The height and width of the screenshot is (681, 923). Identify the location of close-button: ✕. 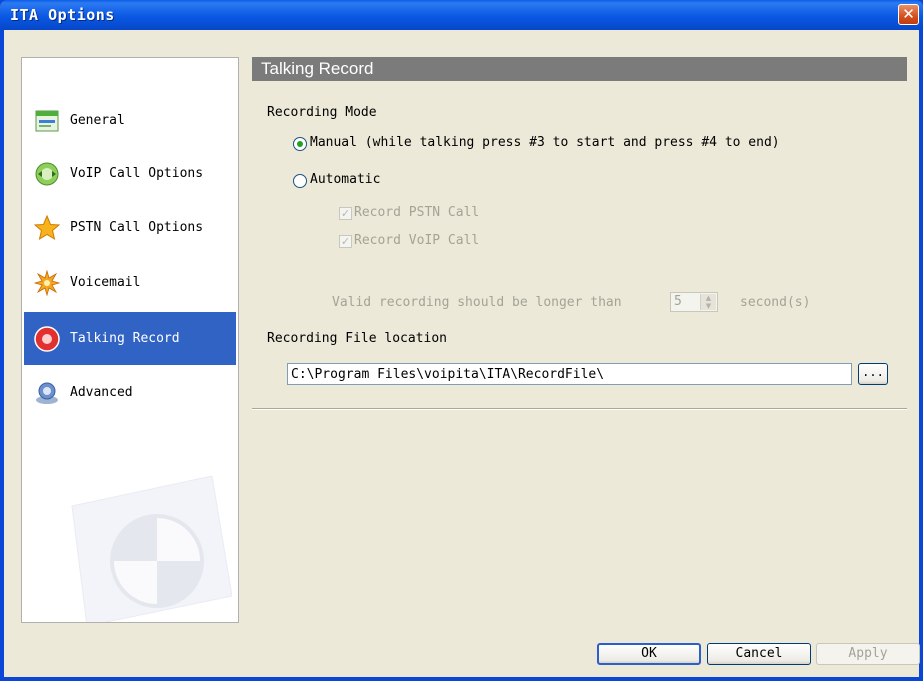
(908, 14).